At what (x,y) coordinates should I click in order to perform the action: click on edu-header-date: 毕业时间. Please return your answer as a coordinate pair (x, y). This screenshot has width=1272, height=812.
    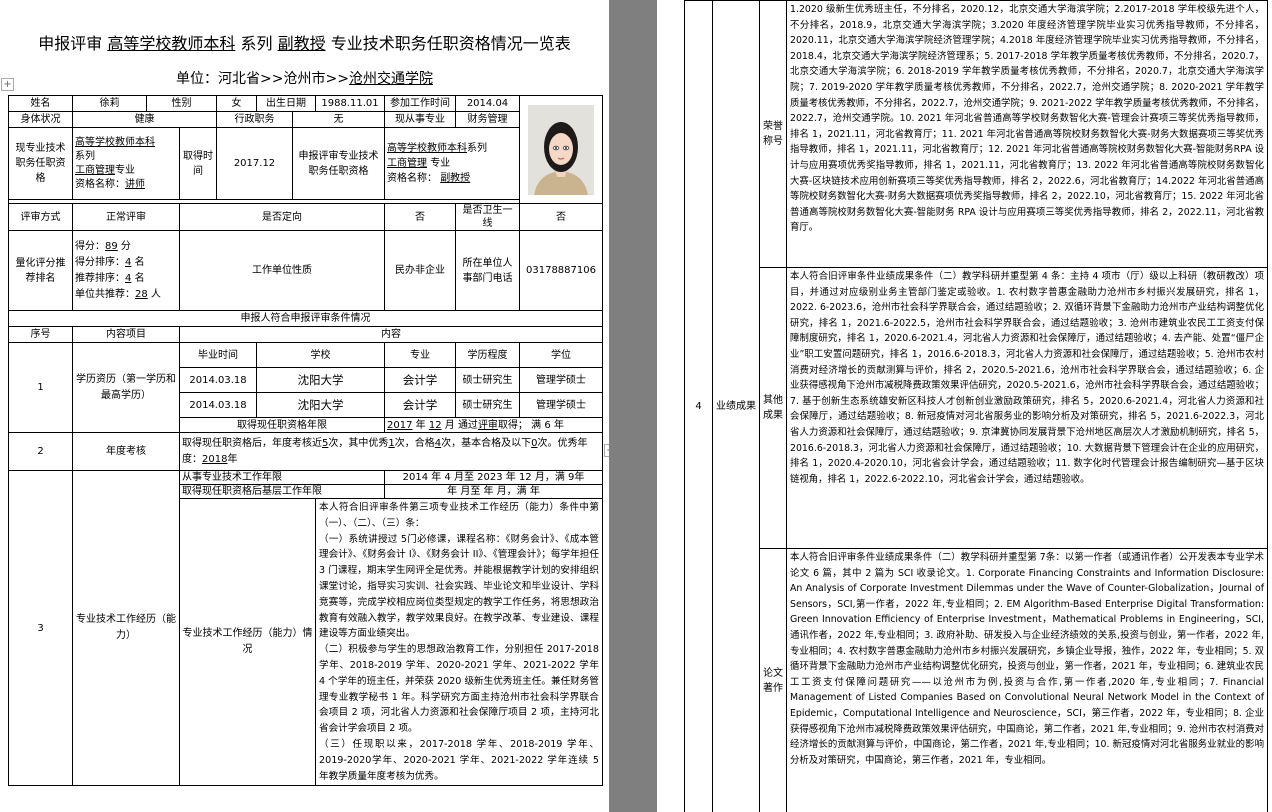
    Looking at the image, I should click on (218, 355).